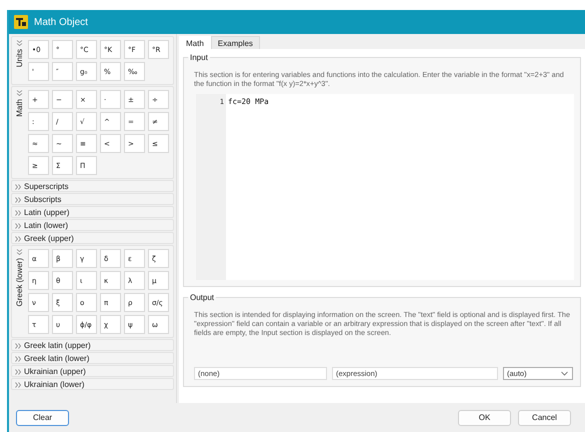 The height and width of the screenshot is (432, 585). What do you see at coordinates (199, 57) in the screenshot?
I see `section-title: Input` at bounding box center [199, 57].